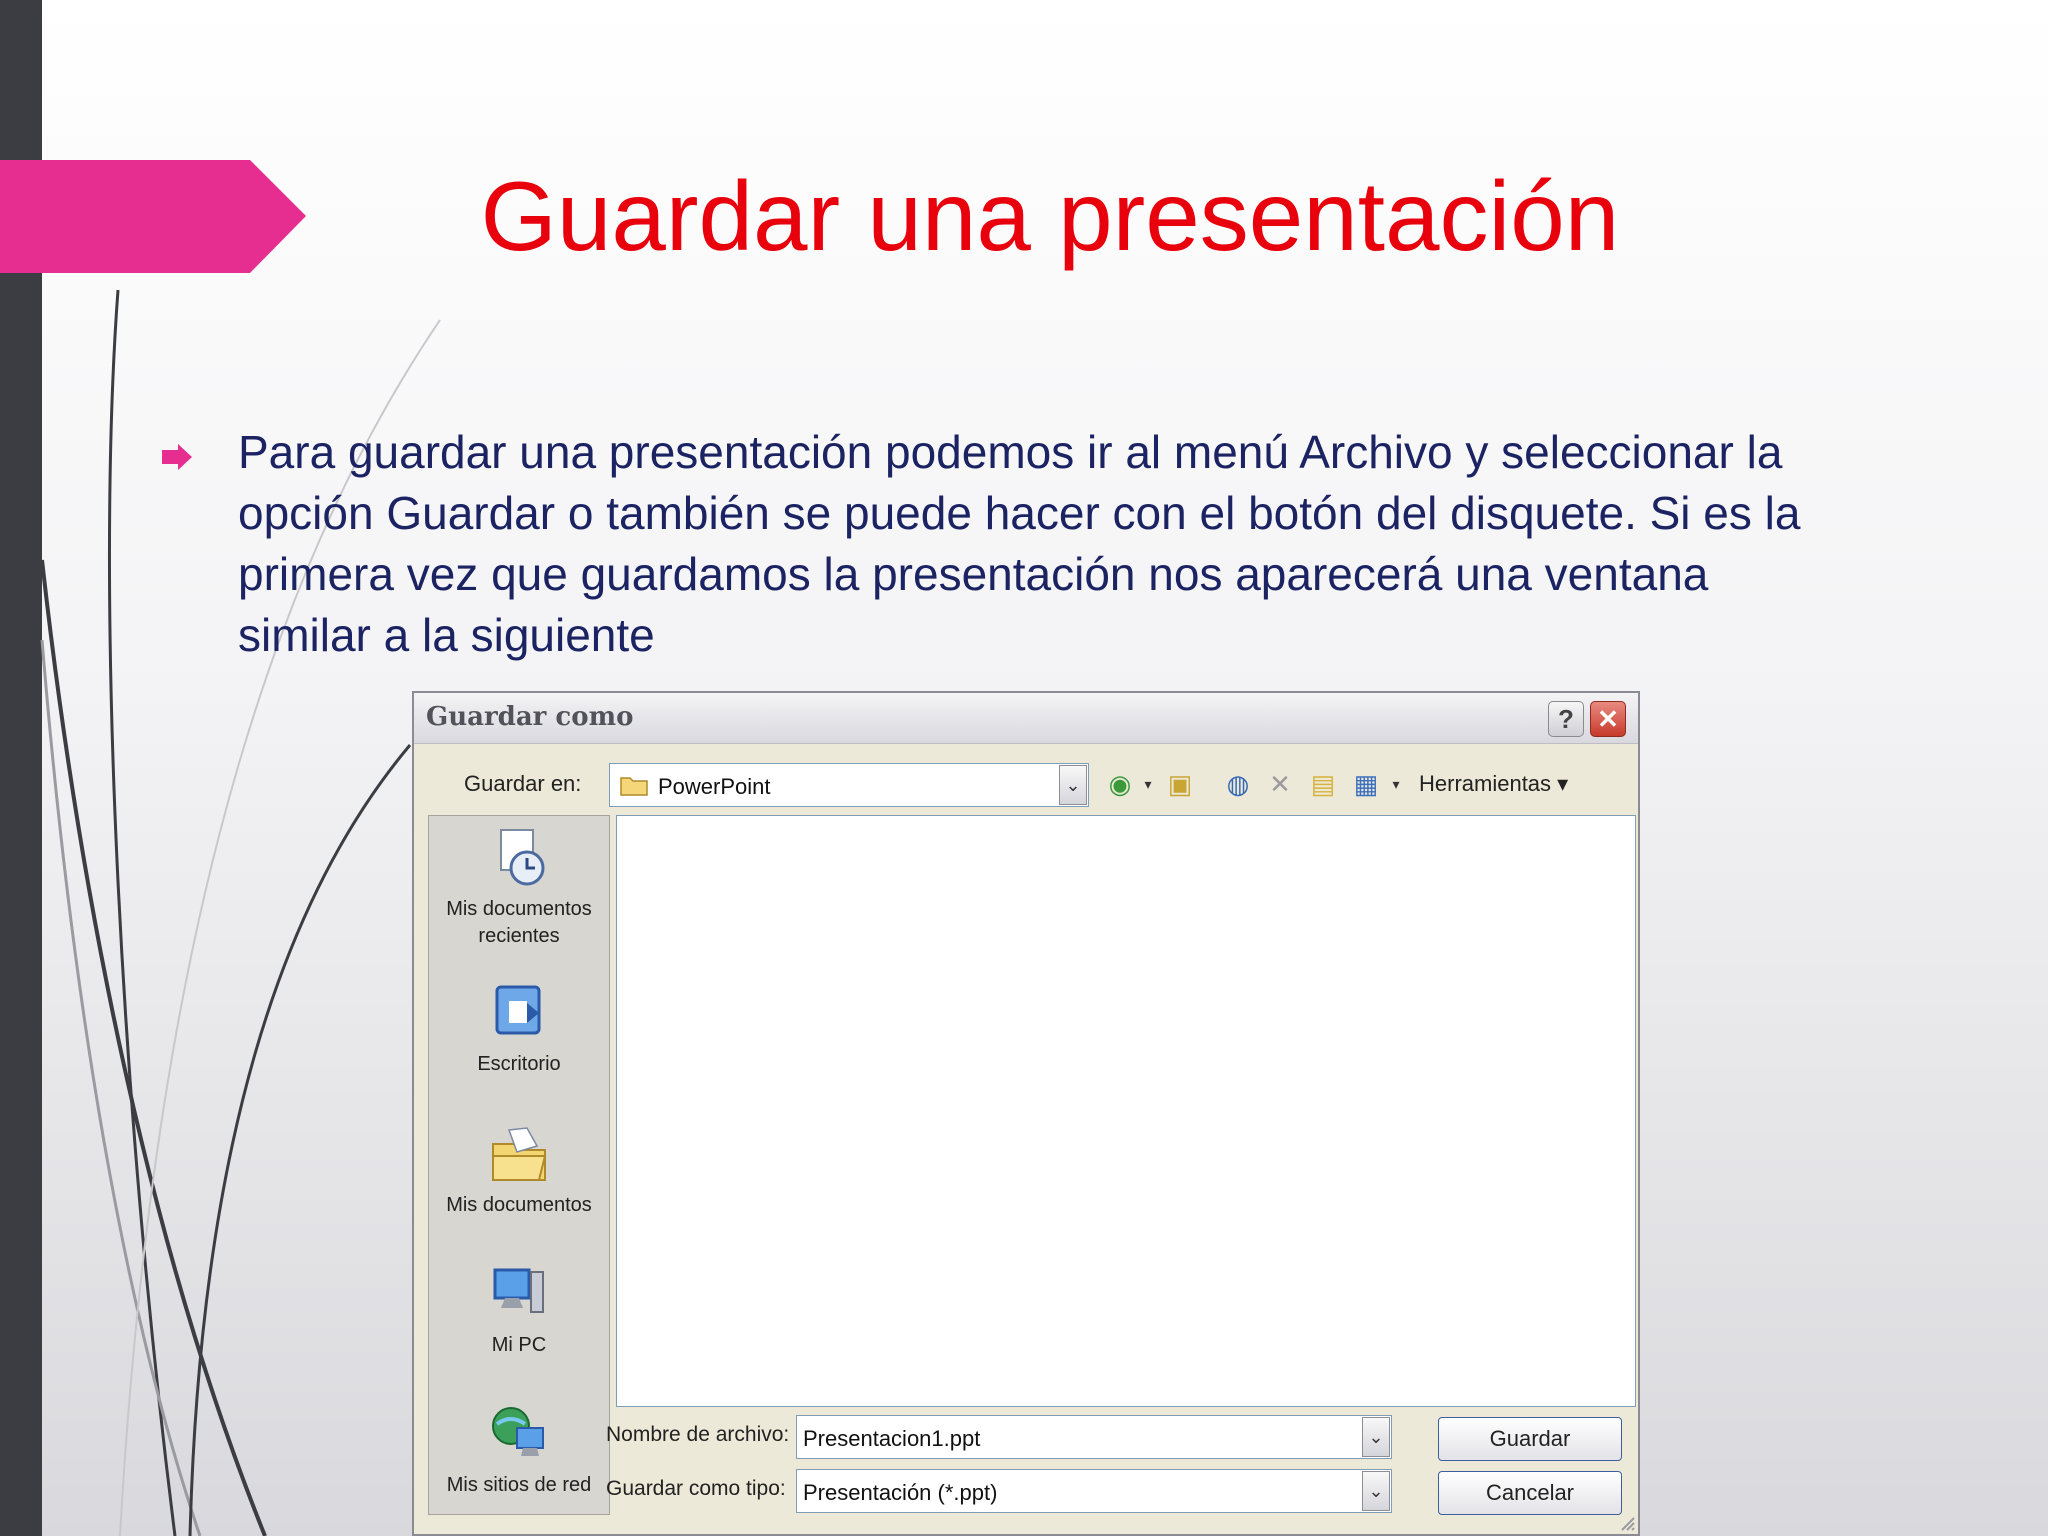  Describe the element at coordinates (518, 1010) in the screenshot. I see `desktop-icon` at that location.